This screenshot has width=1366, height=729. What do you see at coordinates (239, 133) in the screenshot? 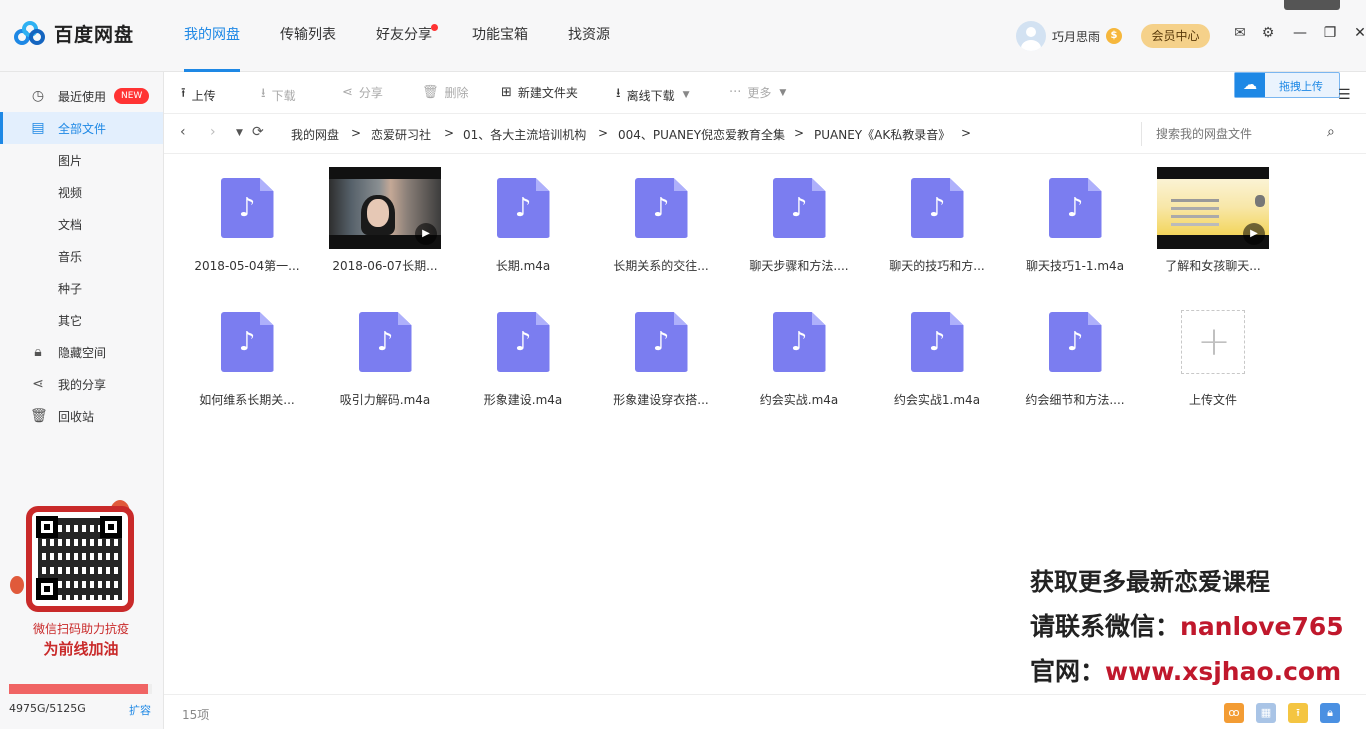
I see `history-dropdown-icon: ▼` at bounding box center [239, 133].